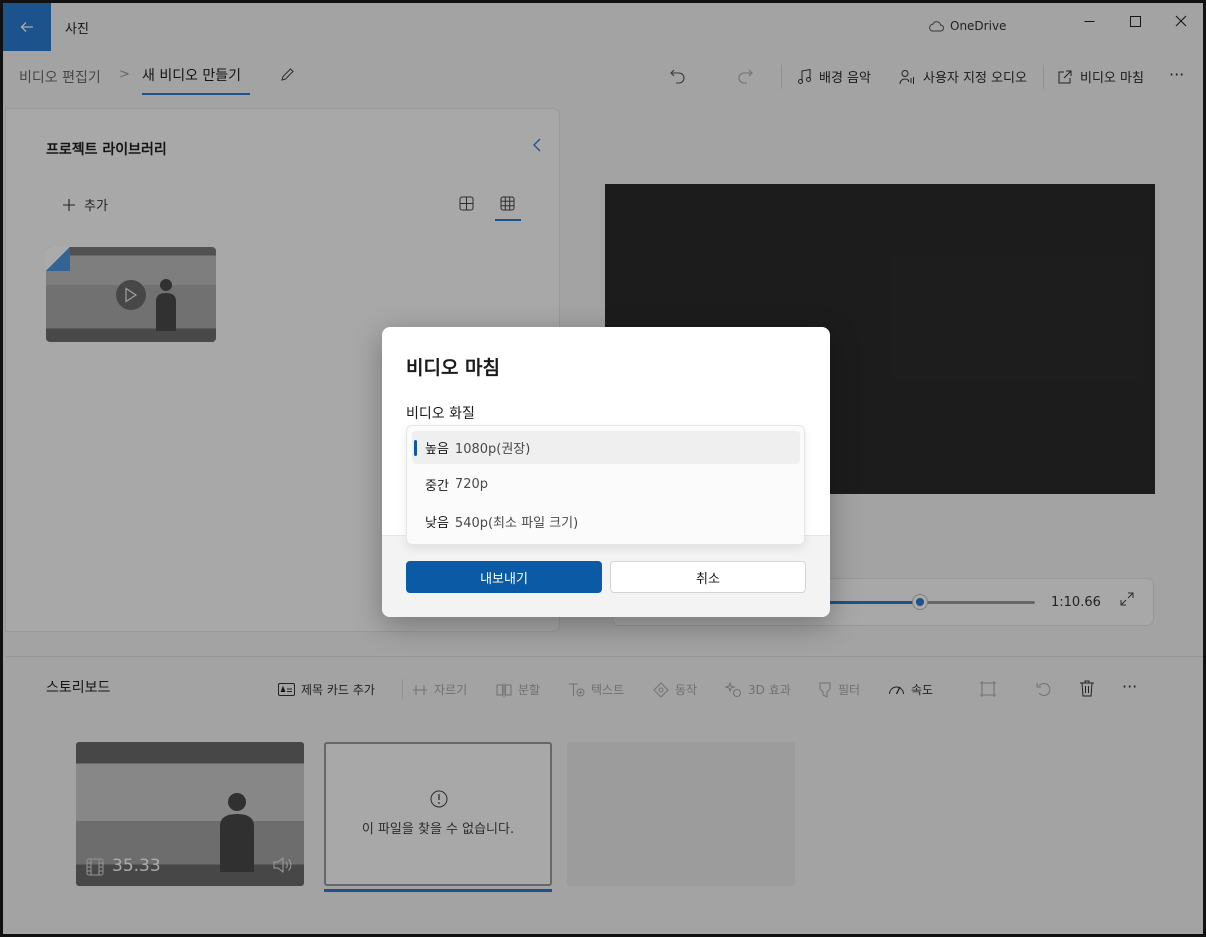 Image resolution: width=1206 pixels, height=937 pixels. Describe the element at coordinates (504, 577) in the screenshot. I see `export-button: 내보내기` at that location.